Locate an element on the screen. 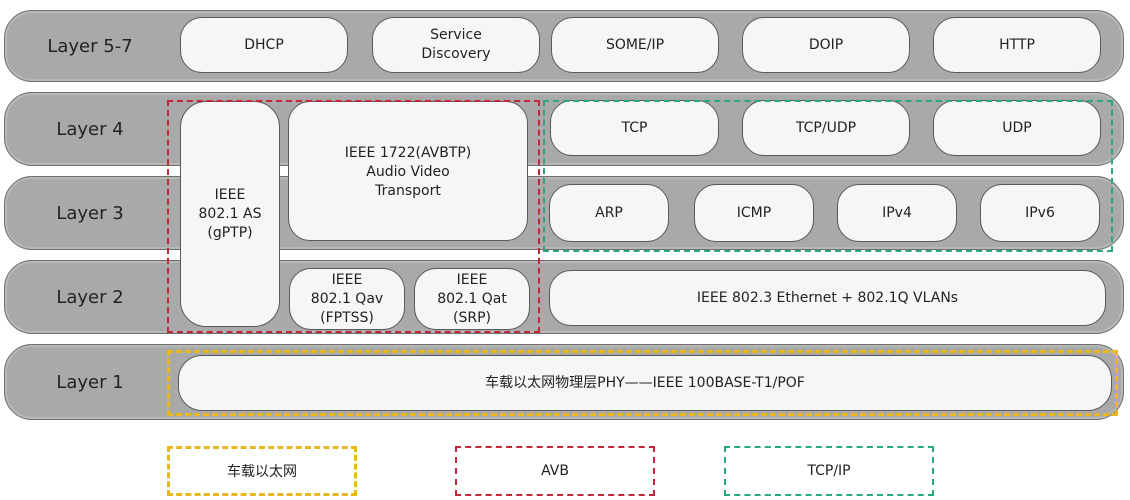 The image size is (1130, 500). protocol-icmp: ICMP is located at coordinates (754, 213).